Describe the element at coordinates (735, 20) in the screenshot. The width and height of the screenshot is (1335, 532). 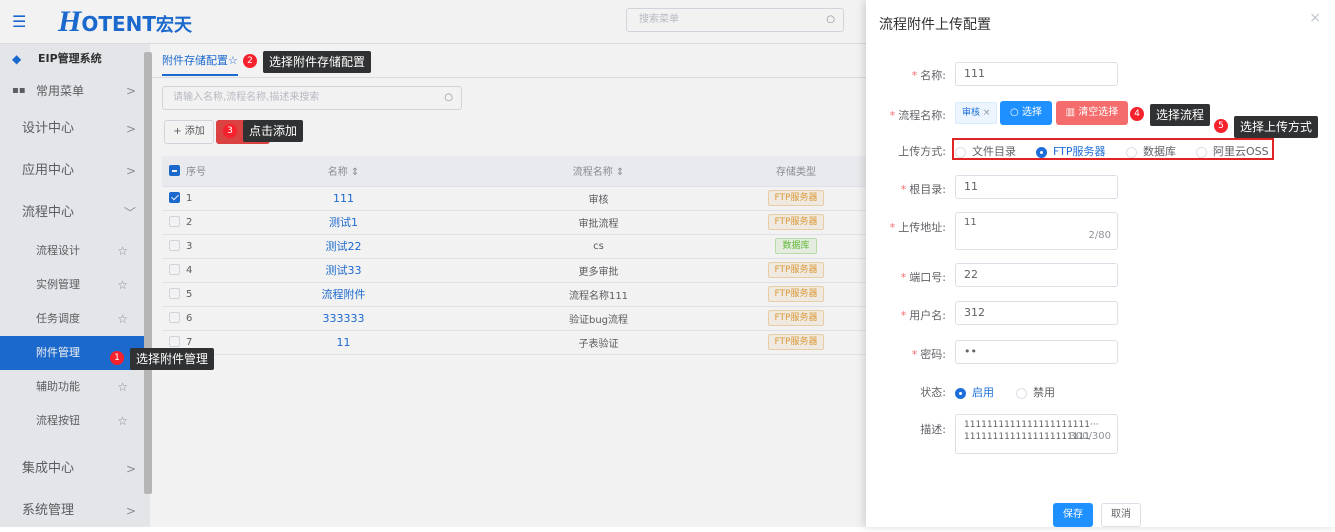
I see `menu-search-input: 搜索菜单 ○` at that location.